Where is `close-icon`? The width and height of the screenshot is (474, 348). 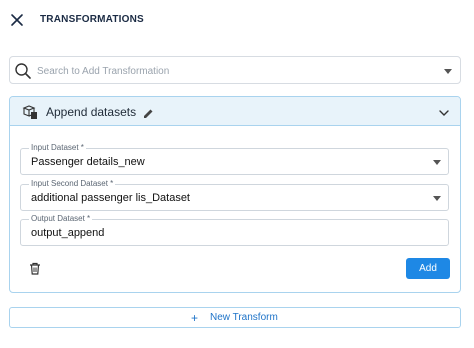 close-icon is located at coordinates (17, 20).